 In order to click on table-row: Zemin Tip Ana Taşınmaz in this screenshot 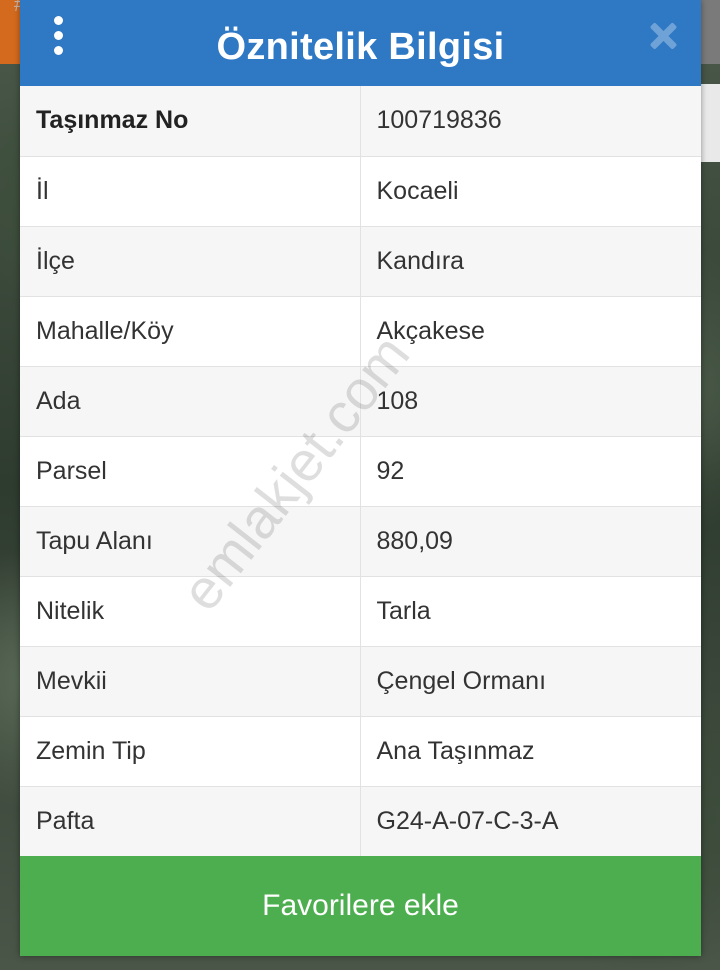, I will do `click(360, 751)`.